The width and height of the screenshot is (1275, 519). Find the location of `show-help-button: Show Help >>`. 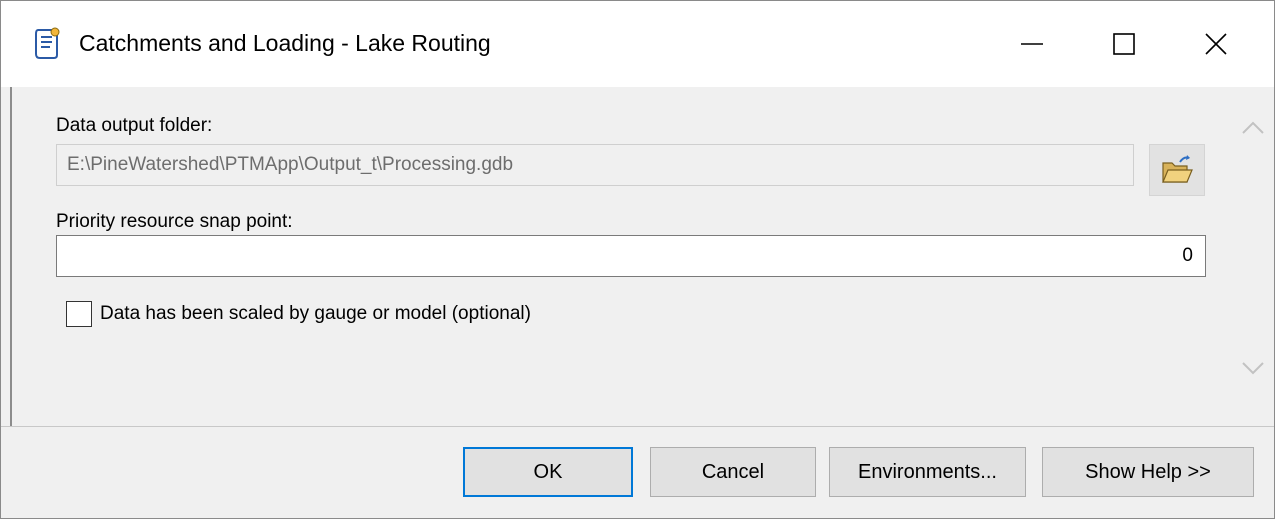

show-help-button: Show Help >> is located at coordinates (1148, 472).